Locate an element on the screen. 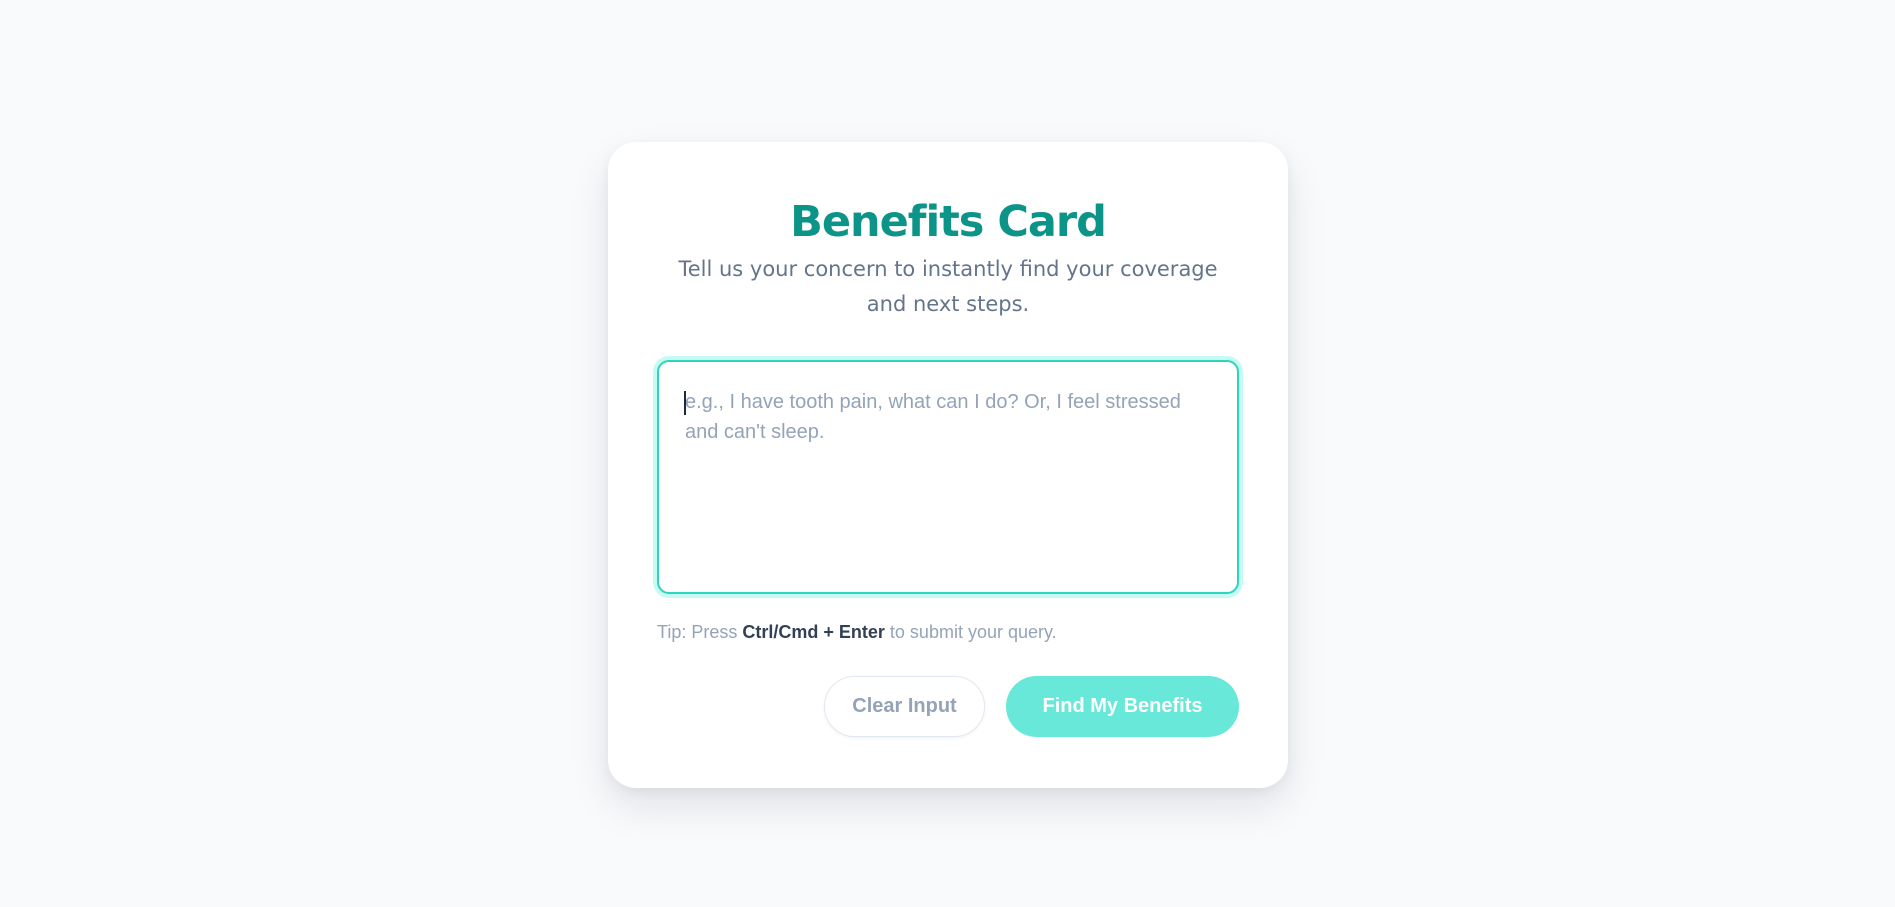 This screenshot has height=907, width=1895. concern-input is located at coordinates (948, 477).